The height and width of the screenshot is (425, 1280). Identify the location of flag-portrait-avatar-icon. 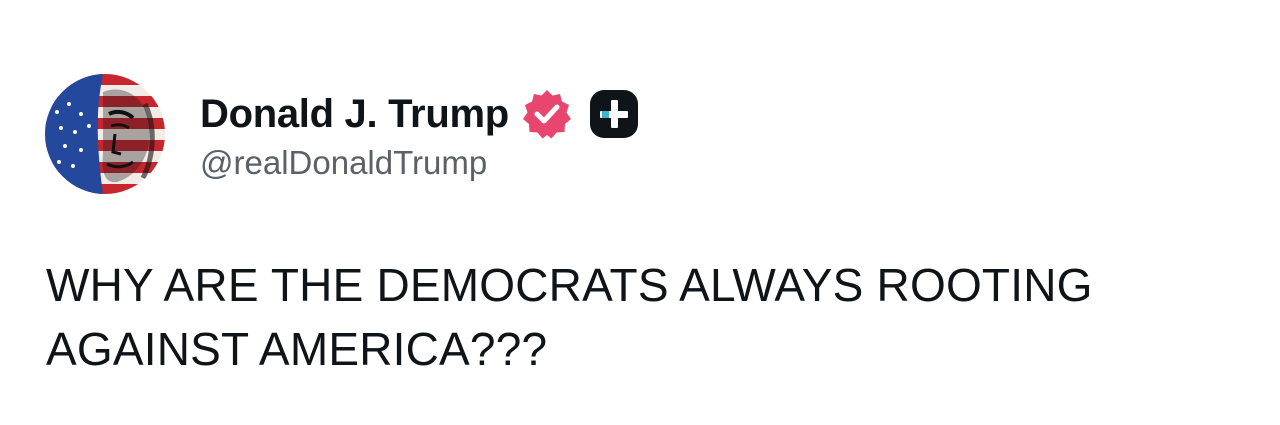
(105, 134).